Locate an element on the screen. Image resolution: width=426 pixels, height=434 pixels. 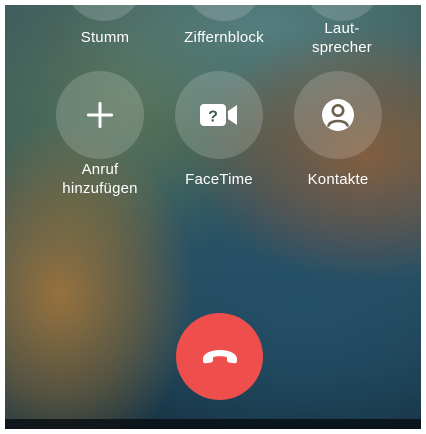
keypad-button is located at coordinates (224, 13).